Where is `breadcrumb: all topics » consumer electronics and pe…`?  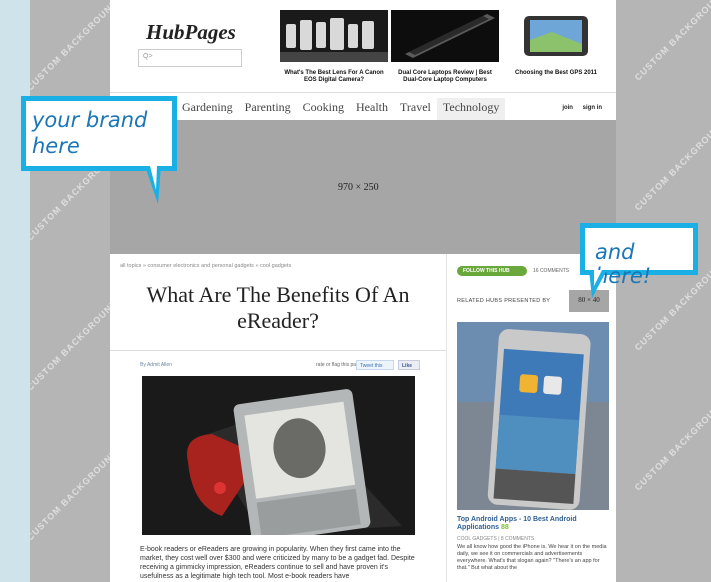
breadcrumb: all topics » consumer electronics and pe… is located at coordinates (205, 266).